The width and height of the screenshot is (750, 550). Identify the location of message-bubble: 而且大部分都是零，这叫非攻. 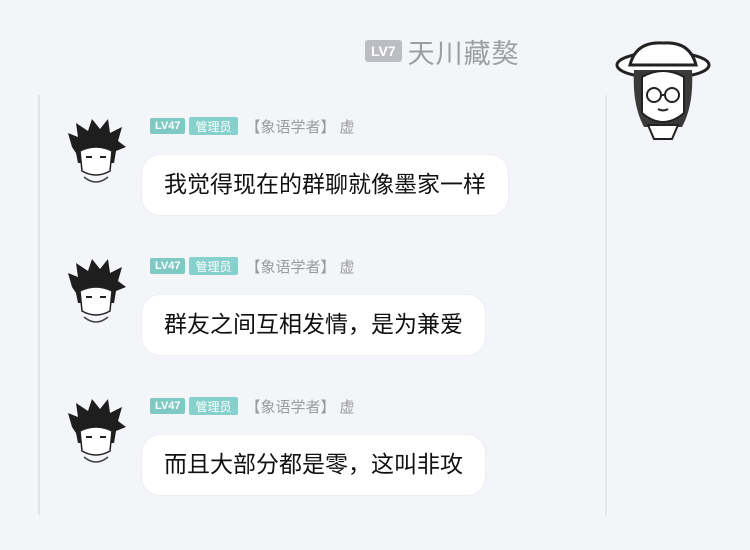
(313, 465).